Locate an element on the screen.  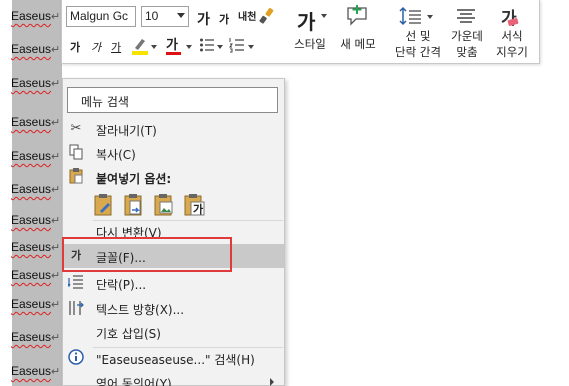
menu-item-paste-options: 붙여넣기 옵션: is located at coordinates (173, 177).